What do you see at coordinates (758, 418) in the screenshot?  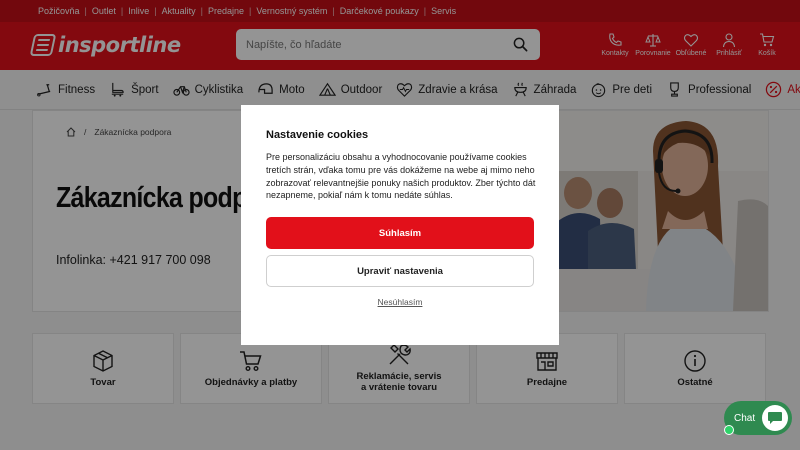 I see `chat-button: Chat` at bounding box center [758, 418].